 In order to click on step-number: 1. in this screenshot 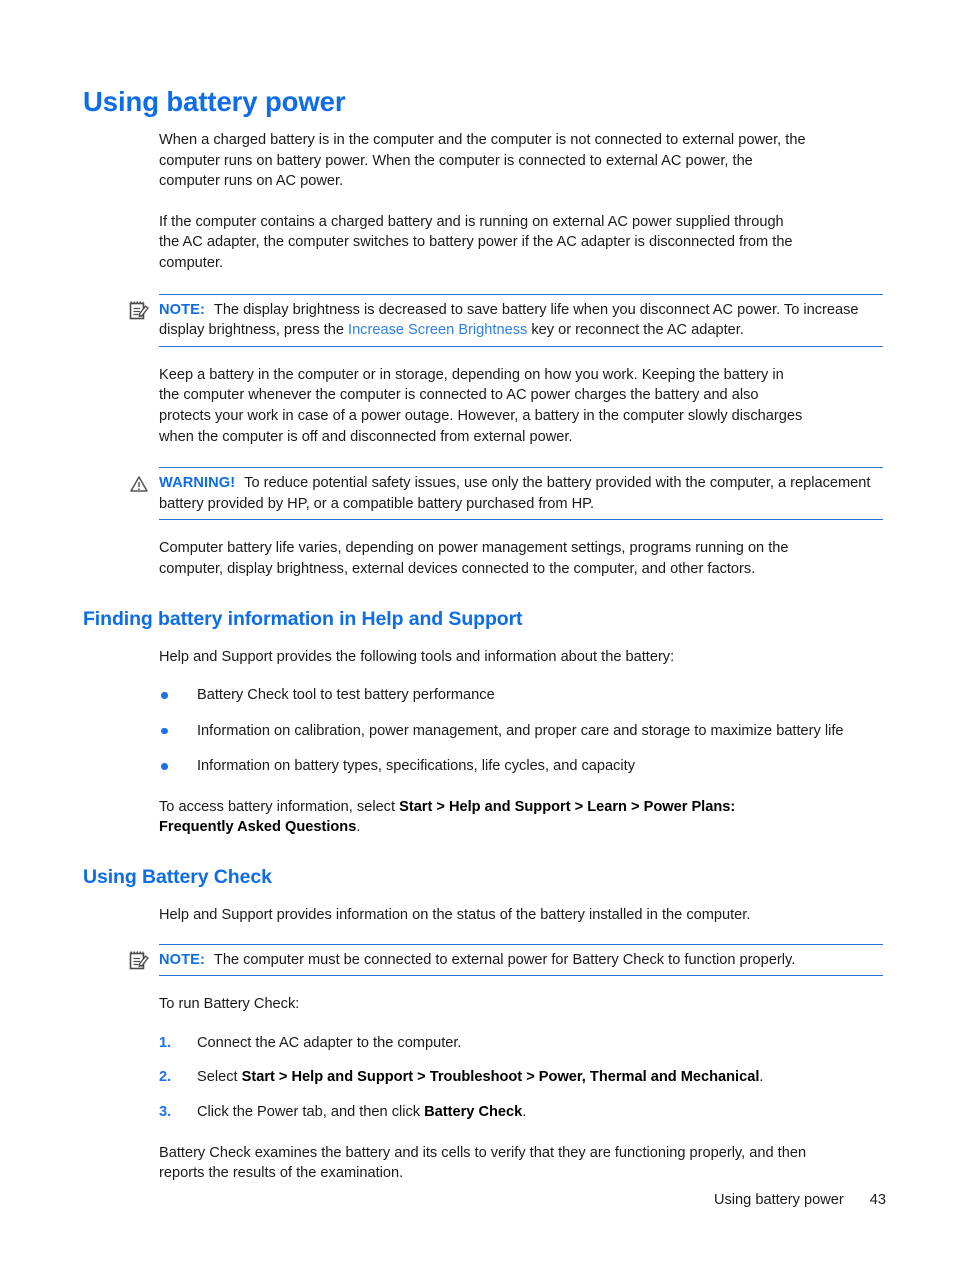, I will do `click(165, 1042)`.